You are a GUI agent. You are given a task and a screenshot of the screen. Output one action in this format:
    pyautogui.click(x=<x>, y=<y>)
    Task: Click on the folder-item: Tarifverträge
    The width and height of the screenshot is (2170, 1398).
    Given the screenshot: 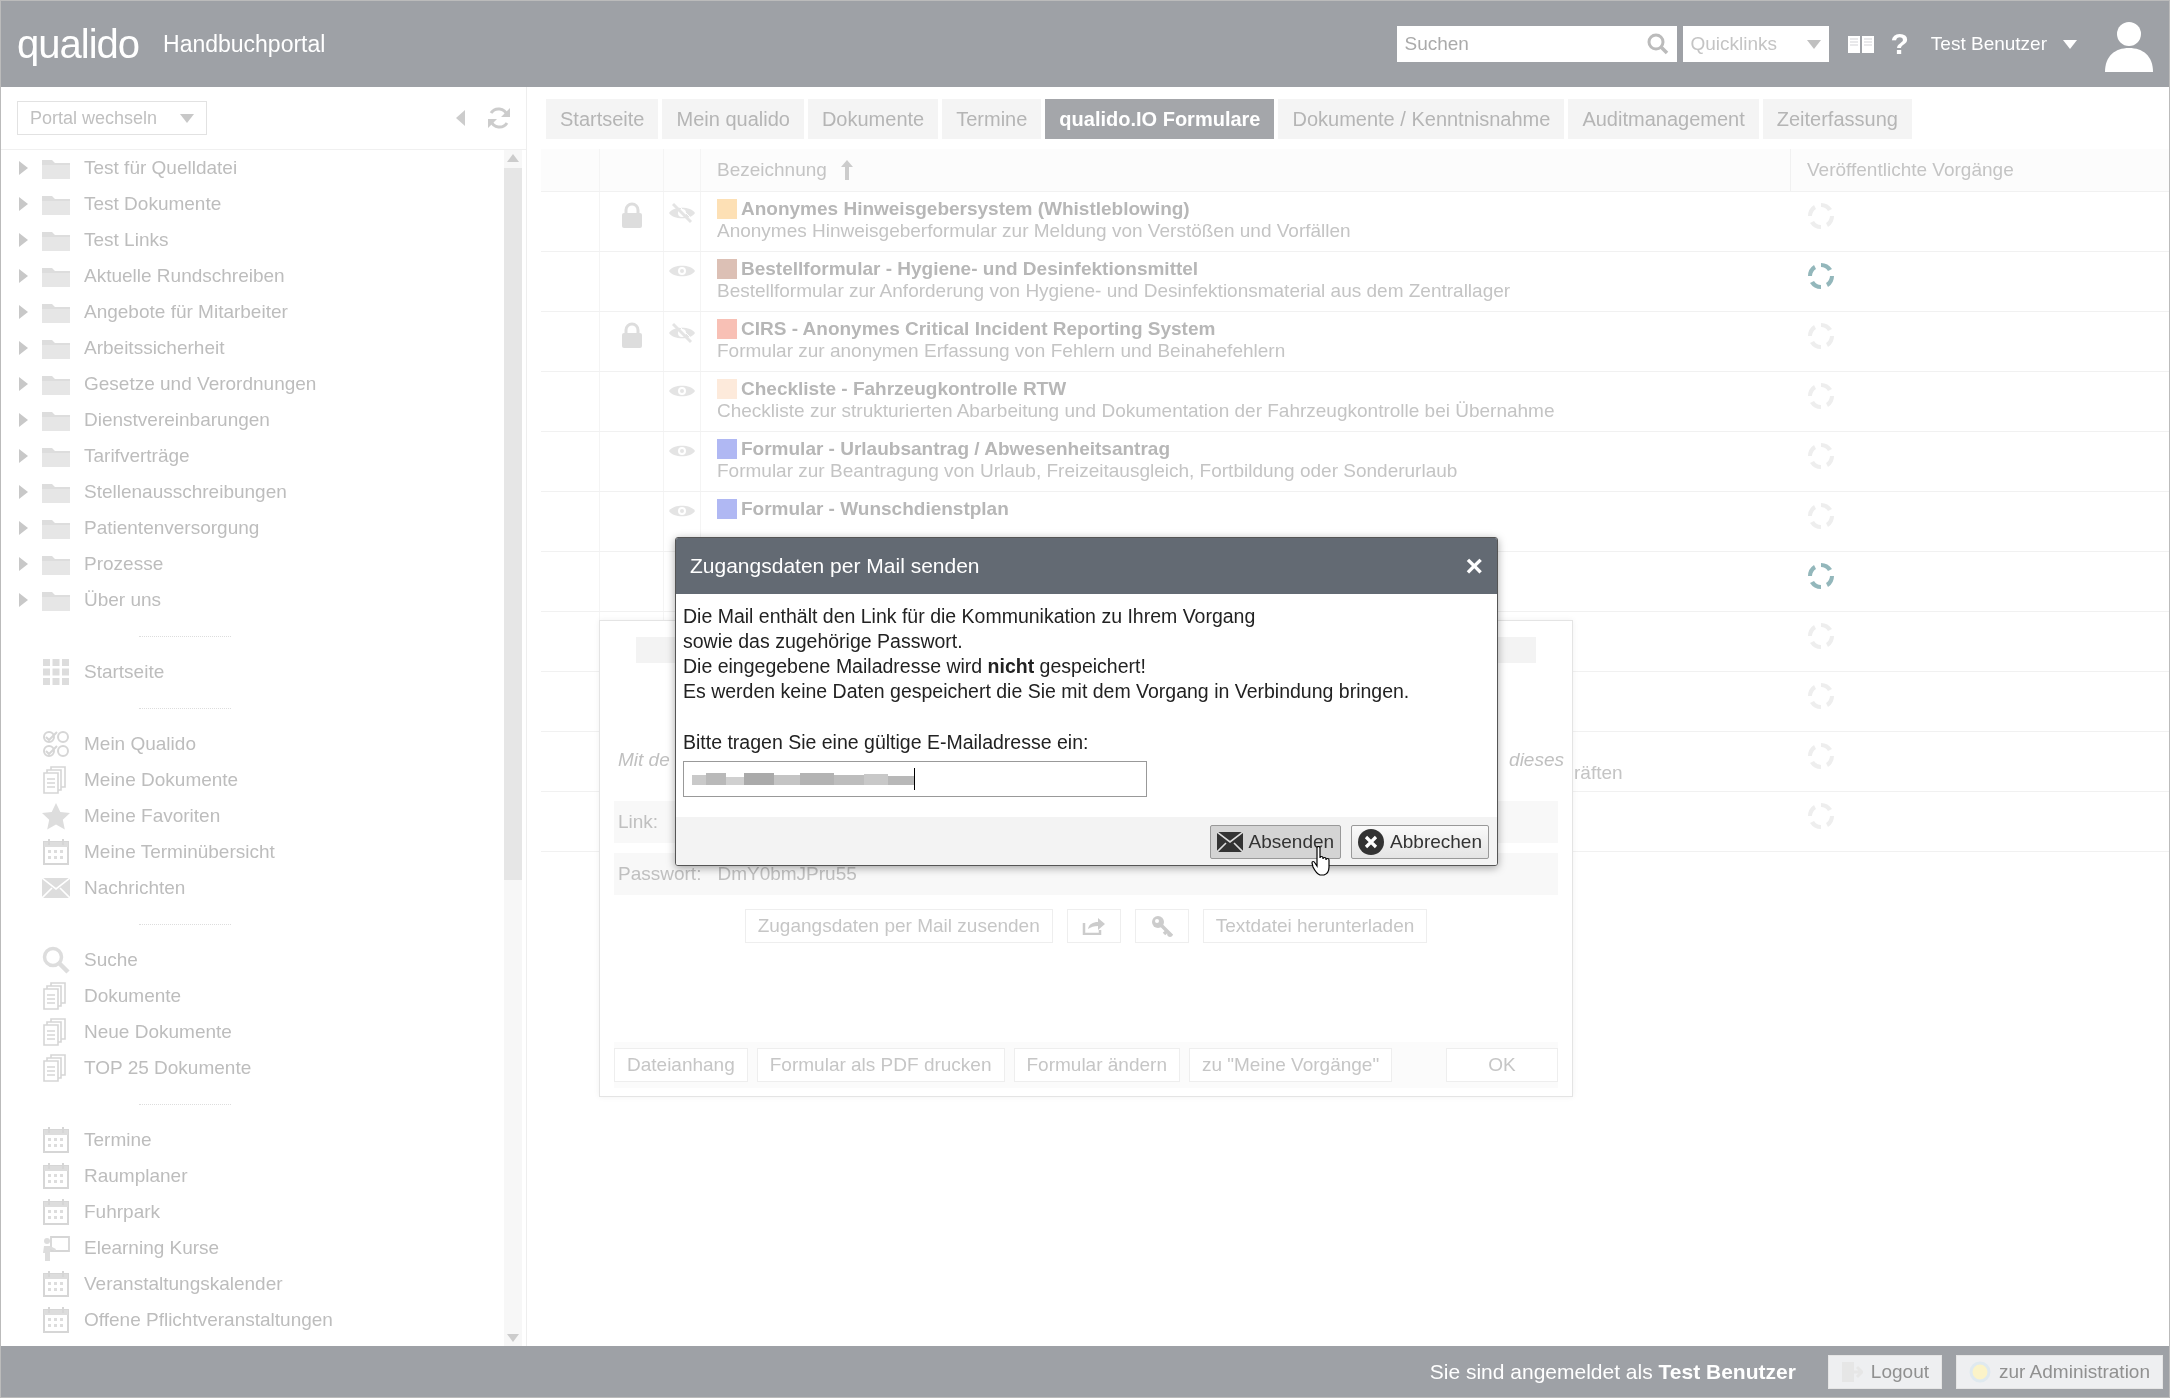 What is the action you would take?
    pyautogui.click(x=137, y=456)
    